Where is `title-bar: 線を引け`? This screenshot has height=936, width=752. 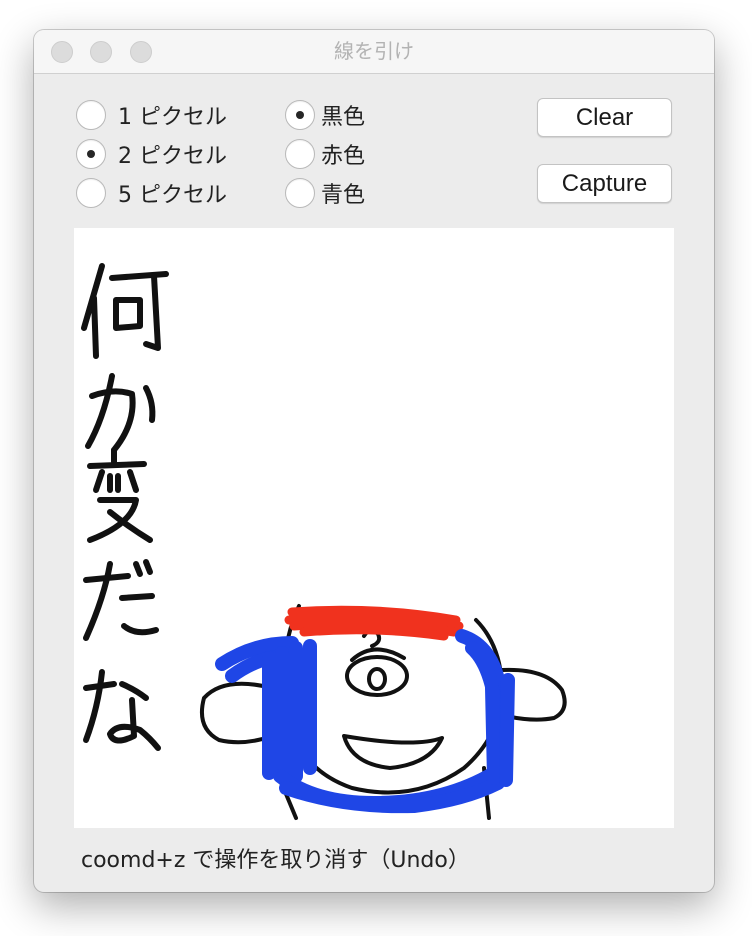 title-bar: 線を引け is located at coordinates (374, 52).